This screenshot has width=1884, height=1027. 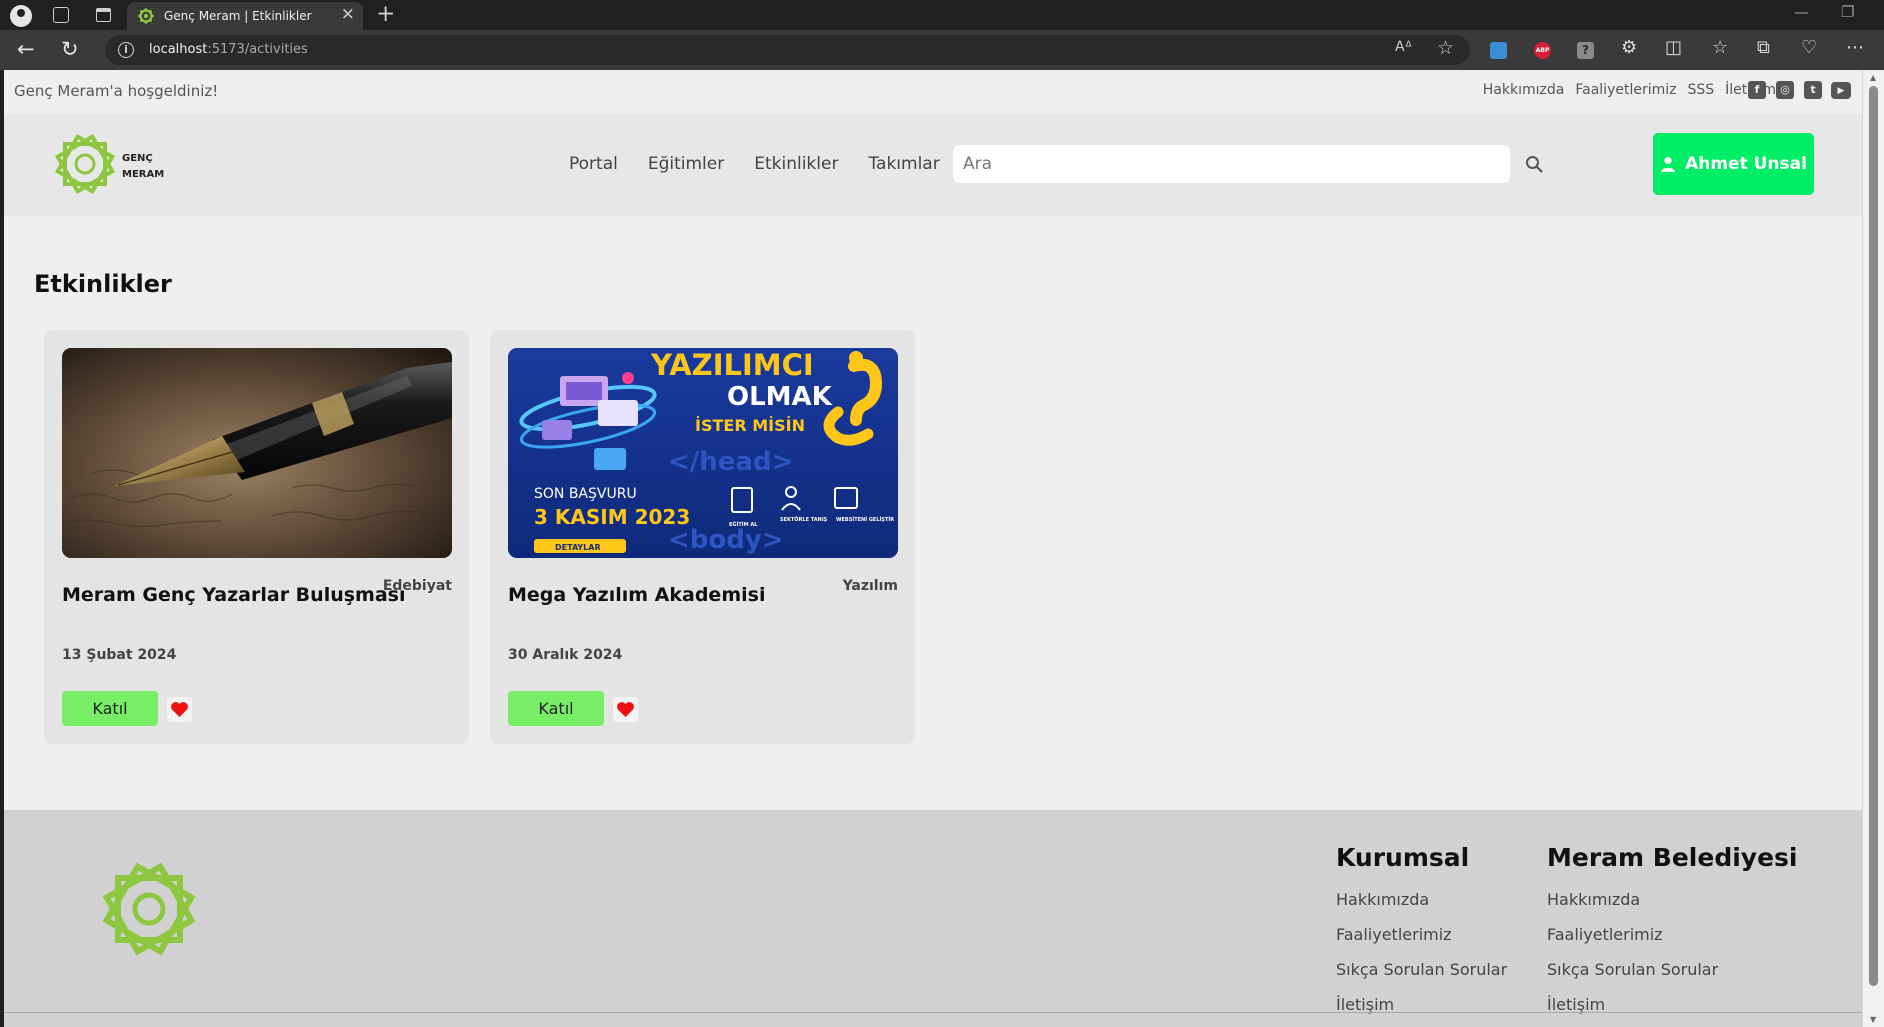 What do you see at coordinates (1700, 90) in the screenshot?
I see `top-link-faq: SSS` at bounding box center [1700, 90].